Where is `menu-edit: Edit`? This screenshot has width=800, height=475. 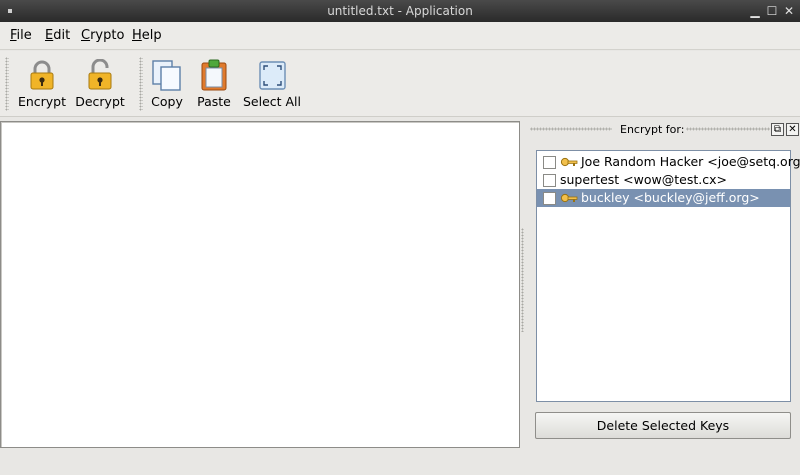 menu-edit: Edit is located at coordinates (57, 35).